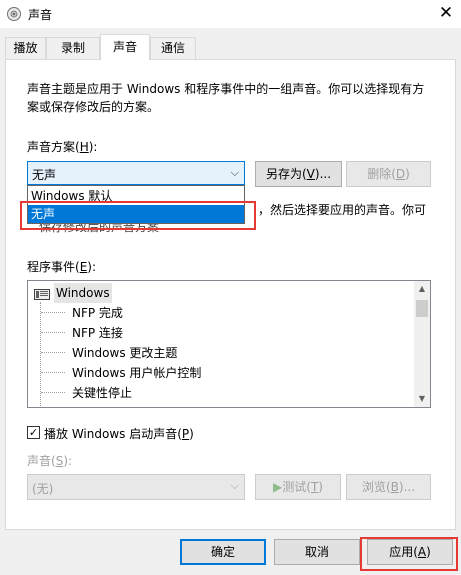 Image resolution: width=461 pixels, height=575 pixels. What do you see at coordinates (33, 432) in the screenshot?
I see `startup-sound-checkbox: ✓` at bounding box center [33, 432].